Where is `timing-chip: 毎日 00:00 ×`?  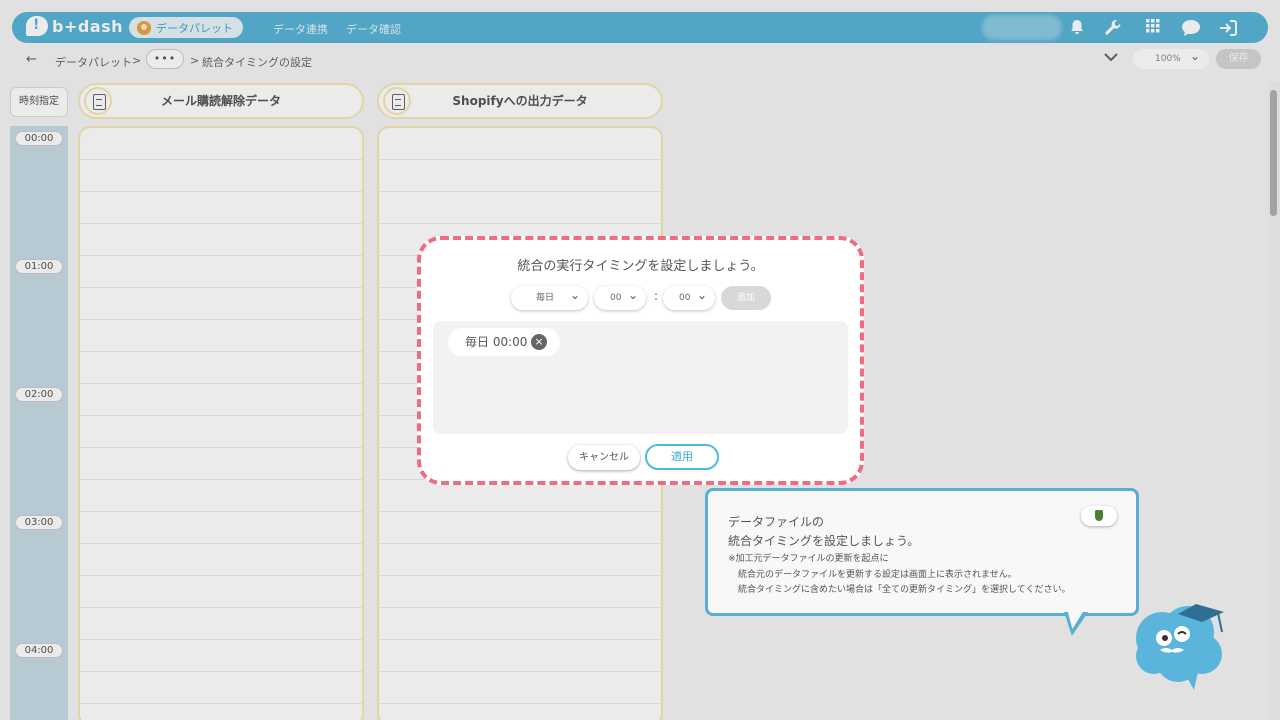 timing-chip: 毎日 00:00 × is located at coordinates (504, 342).